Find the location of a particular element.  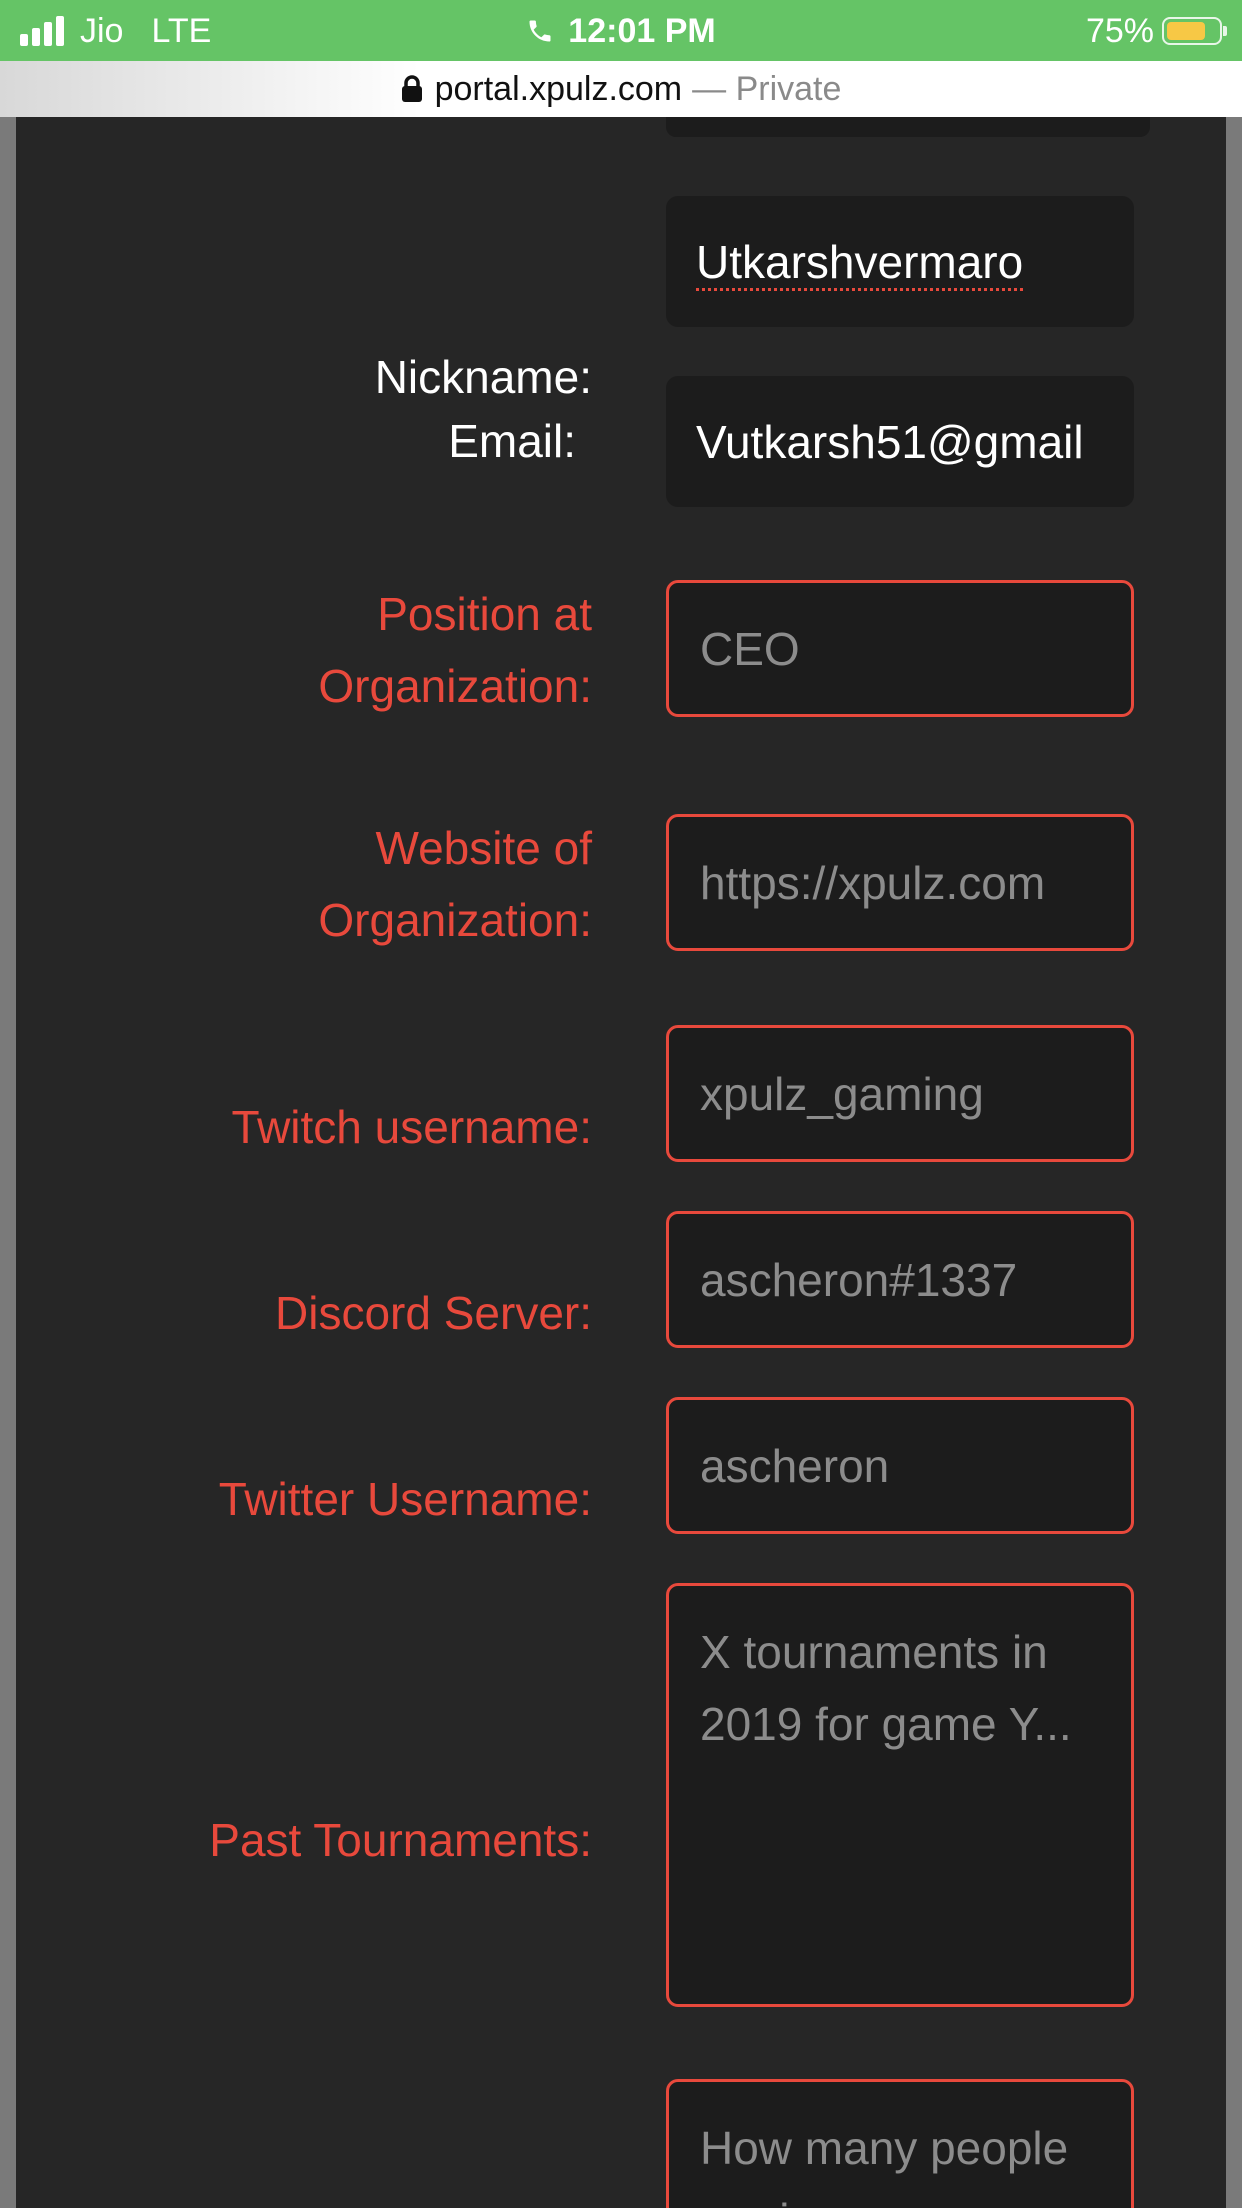

email-field: Vutkarsh51@gmail is located at coordinates (900, 441).